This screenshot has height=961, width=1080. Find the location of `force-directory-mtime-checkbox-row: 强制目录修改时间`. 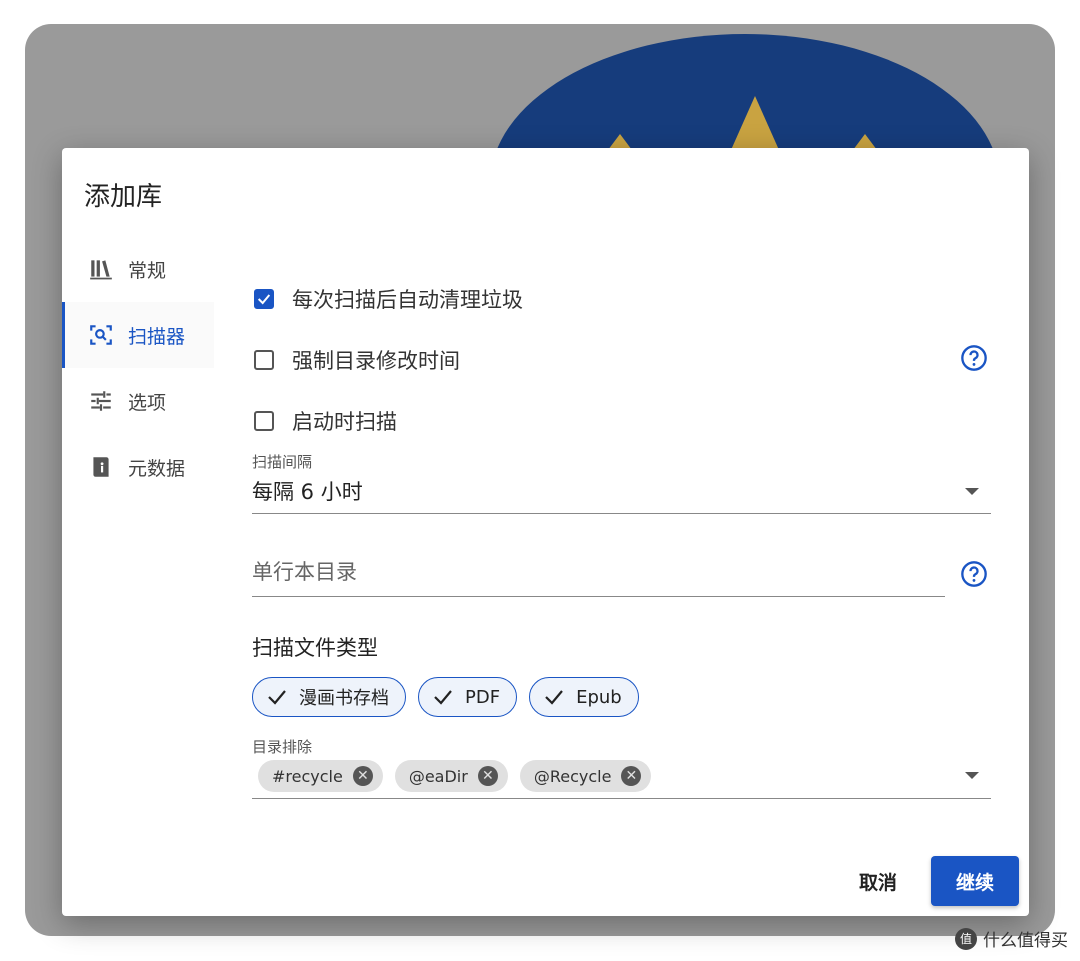

force-directory-mtime-checkbox-row: 强制目录修改时间 is located at coordinates (357, 360).